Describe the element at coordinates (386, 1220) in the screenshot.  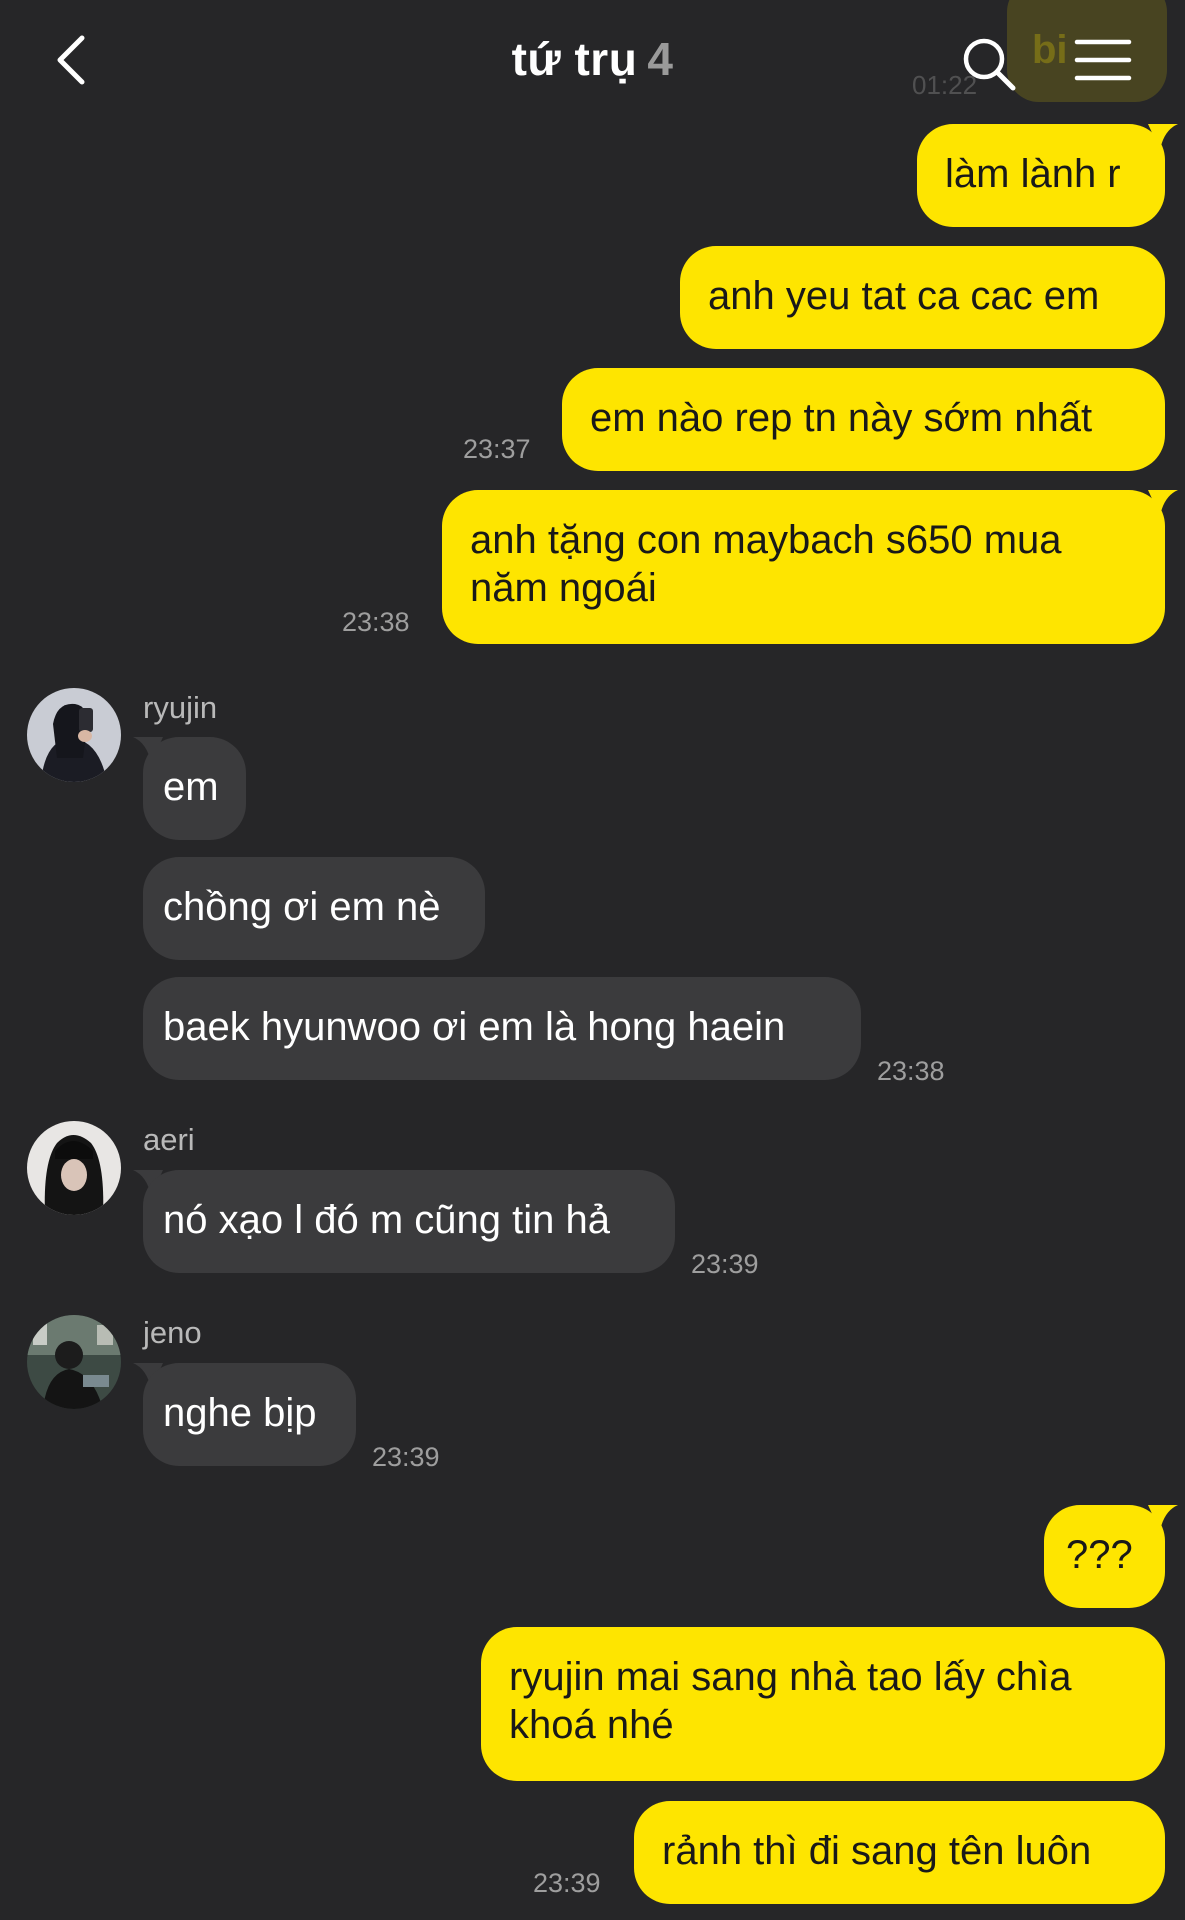
I see `message-text: nó xạo l đó m cũng tin hả` at that location.